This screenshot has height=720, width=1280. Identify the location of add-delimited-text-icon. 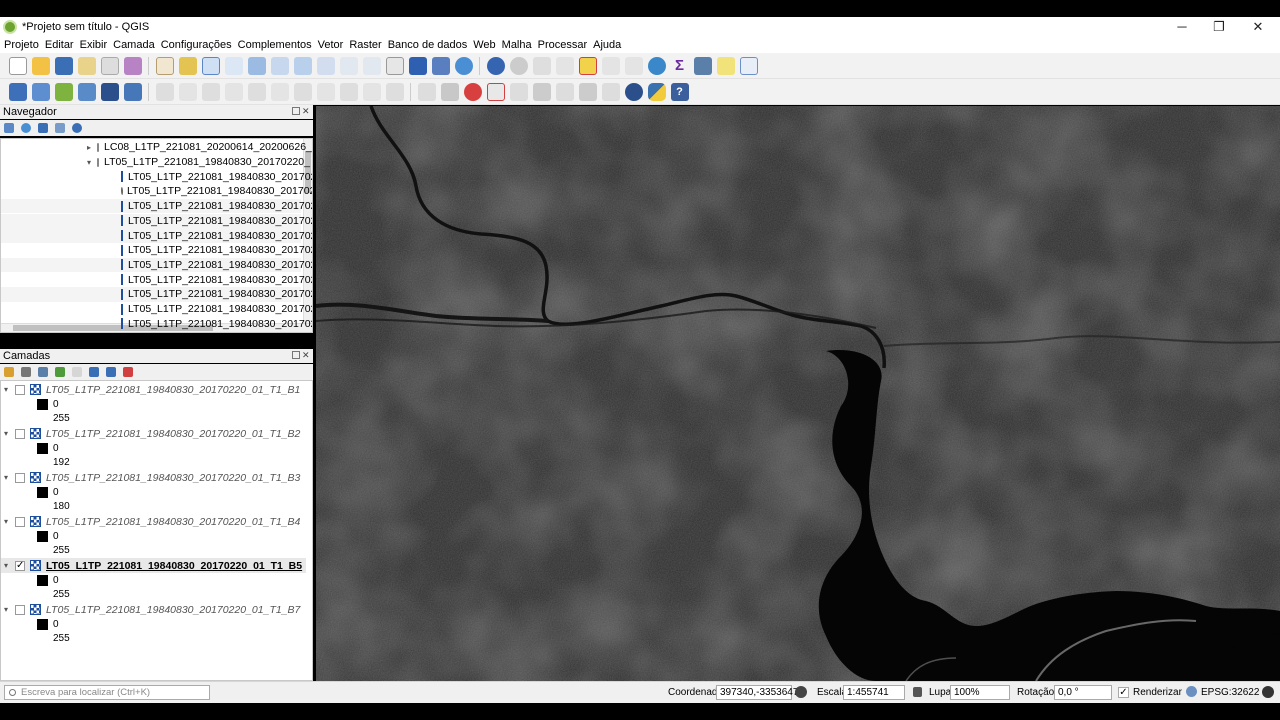
(86, 91).